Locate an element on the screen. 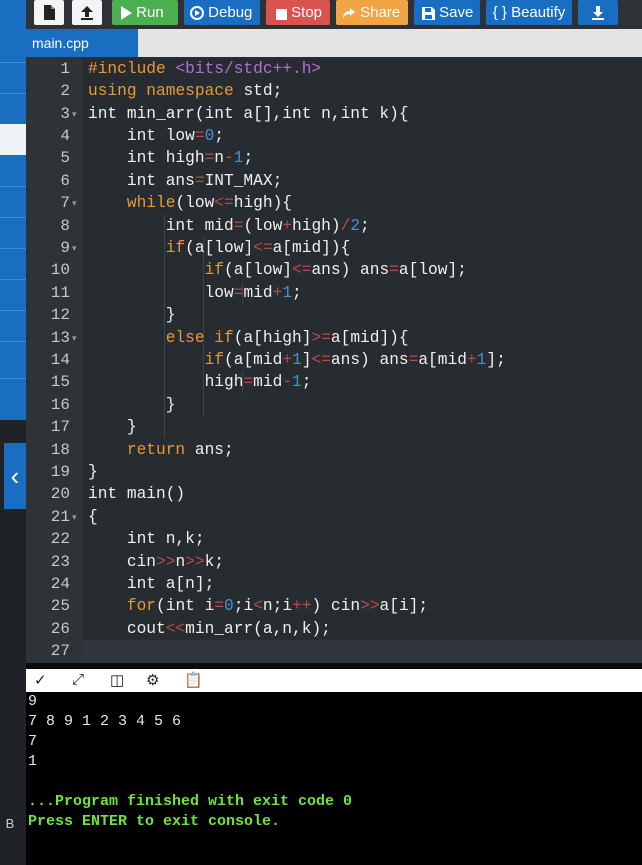  chevron-left-icon: ‹ is located at coordinates (15, 476).